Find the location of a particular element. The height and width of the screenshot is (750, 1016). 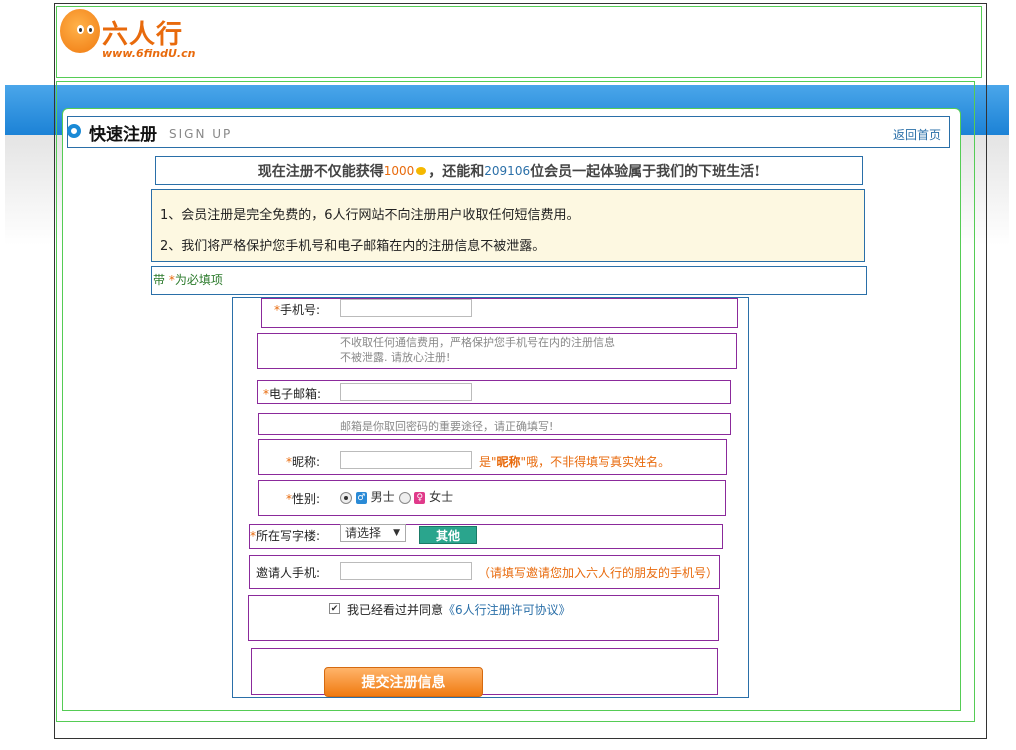

other-building-button: 其他 is located at coordinates (448, 535).